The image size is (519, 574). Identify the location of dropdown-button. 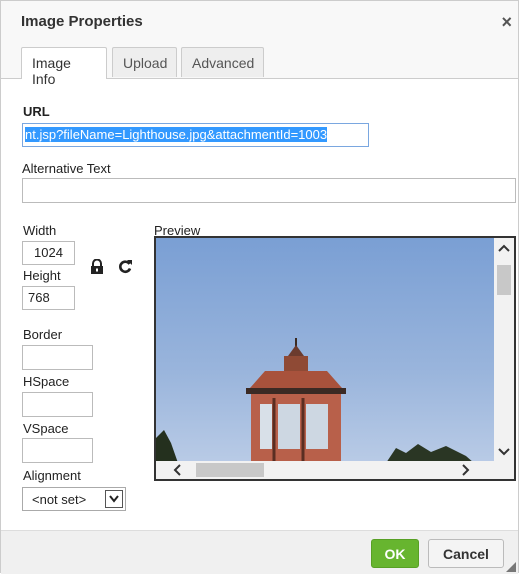
(114, 499).